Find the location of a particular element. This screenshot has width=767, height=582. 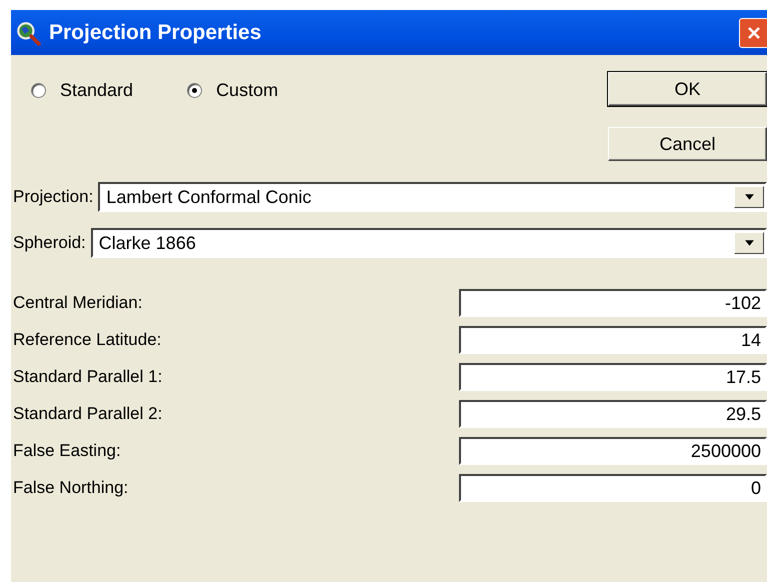

field-label: Standard Parallel 2: is located at coordinates (88, 414).